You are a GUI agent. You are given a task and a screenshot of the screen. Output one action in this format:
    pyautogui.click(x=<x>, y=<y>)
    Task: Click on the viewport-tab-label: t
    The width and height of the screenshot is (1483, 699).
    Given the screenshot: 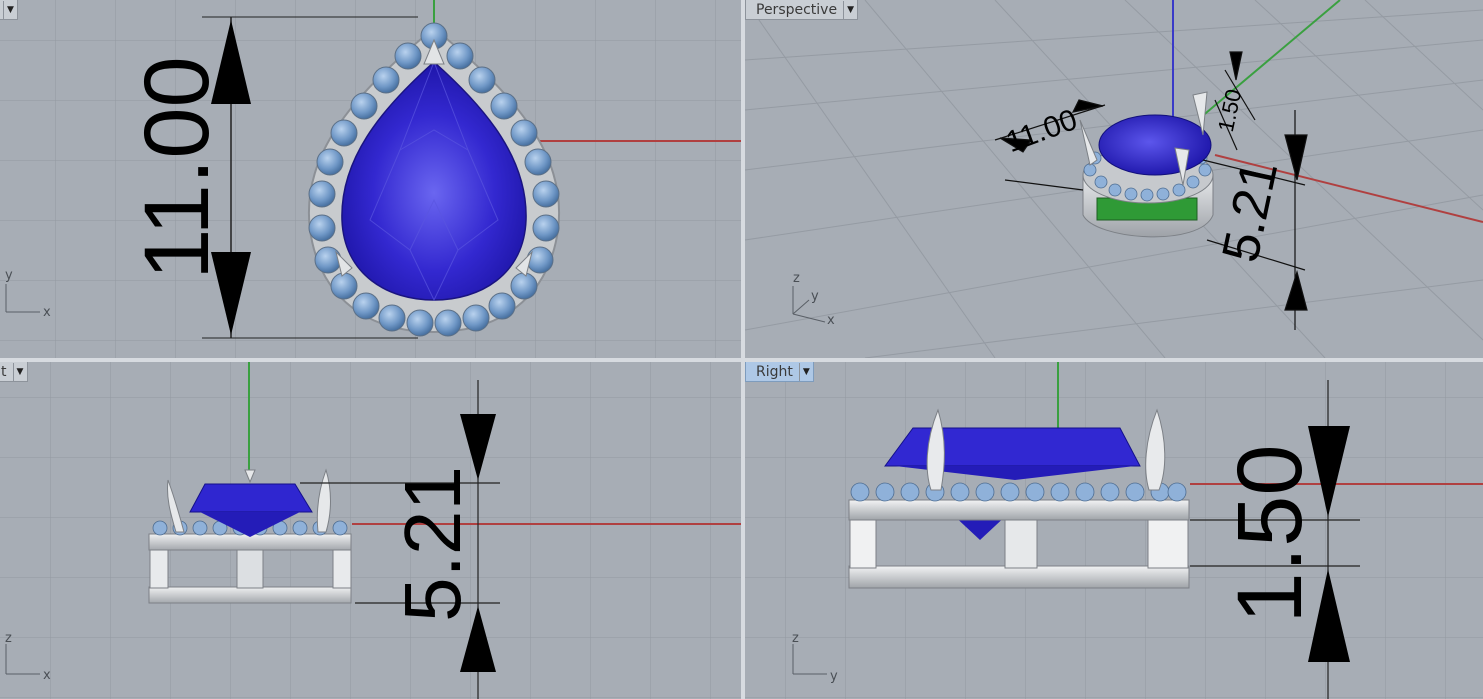 What is the action you would take?
    pyautogui.click(x=4, y=371)
    